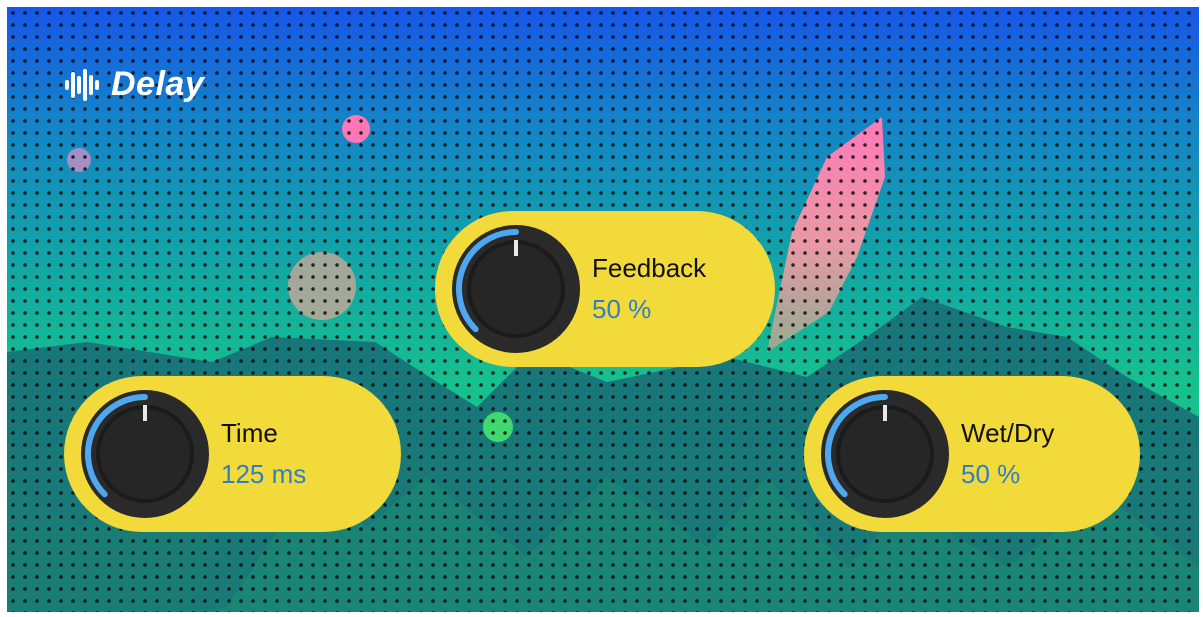 This screenshot has height=617, width=1203. Describe the element at coordinates (605, 289) in the screenshot. I see `feedback-control: Feedback 50 %` at that location.